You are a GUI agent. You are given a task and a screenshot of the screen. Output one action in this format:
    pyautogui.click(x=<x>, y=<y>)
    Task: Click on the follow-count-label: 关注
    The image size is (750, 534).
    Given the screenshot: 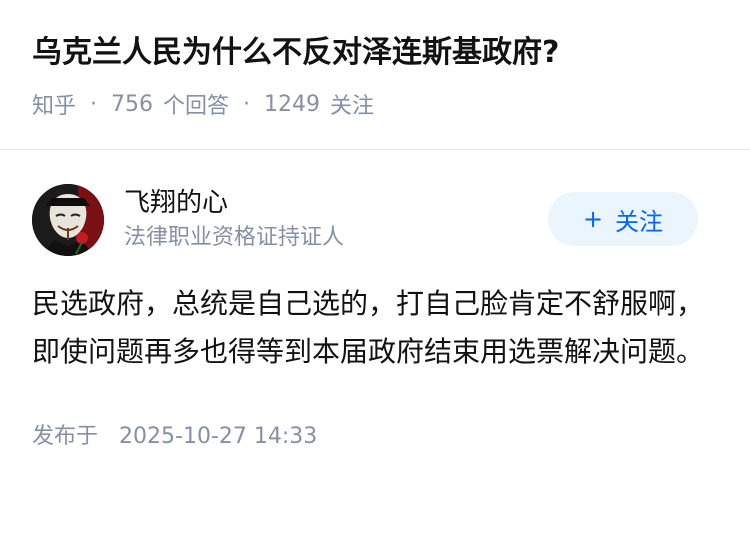 What is the action you would take?
    pyautogui.click(x=352, y=104)
    